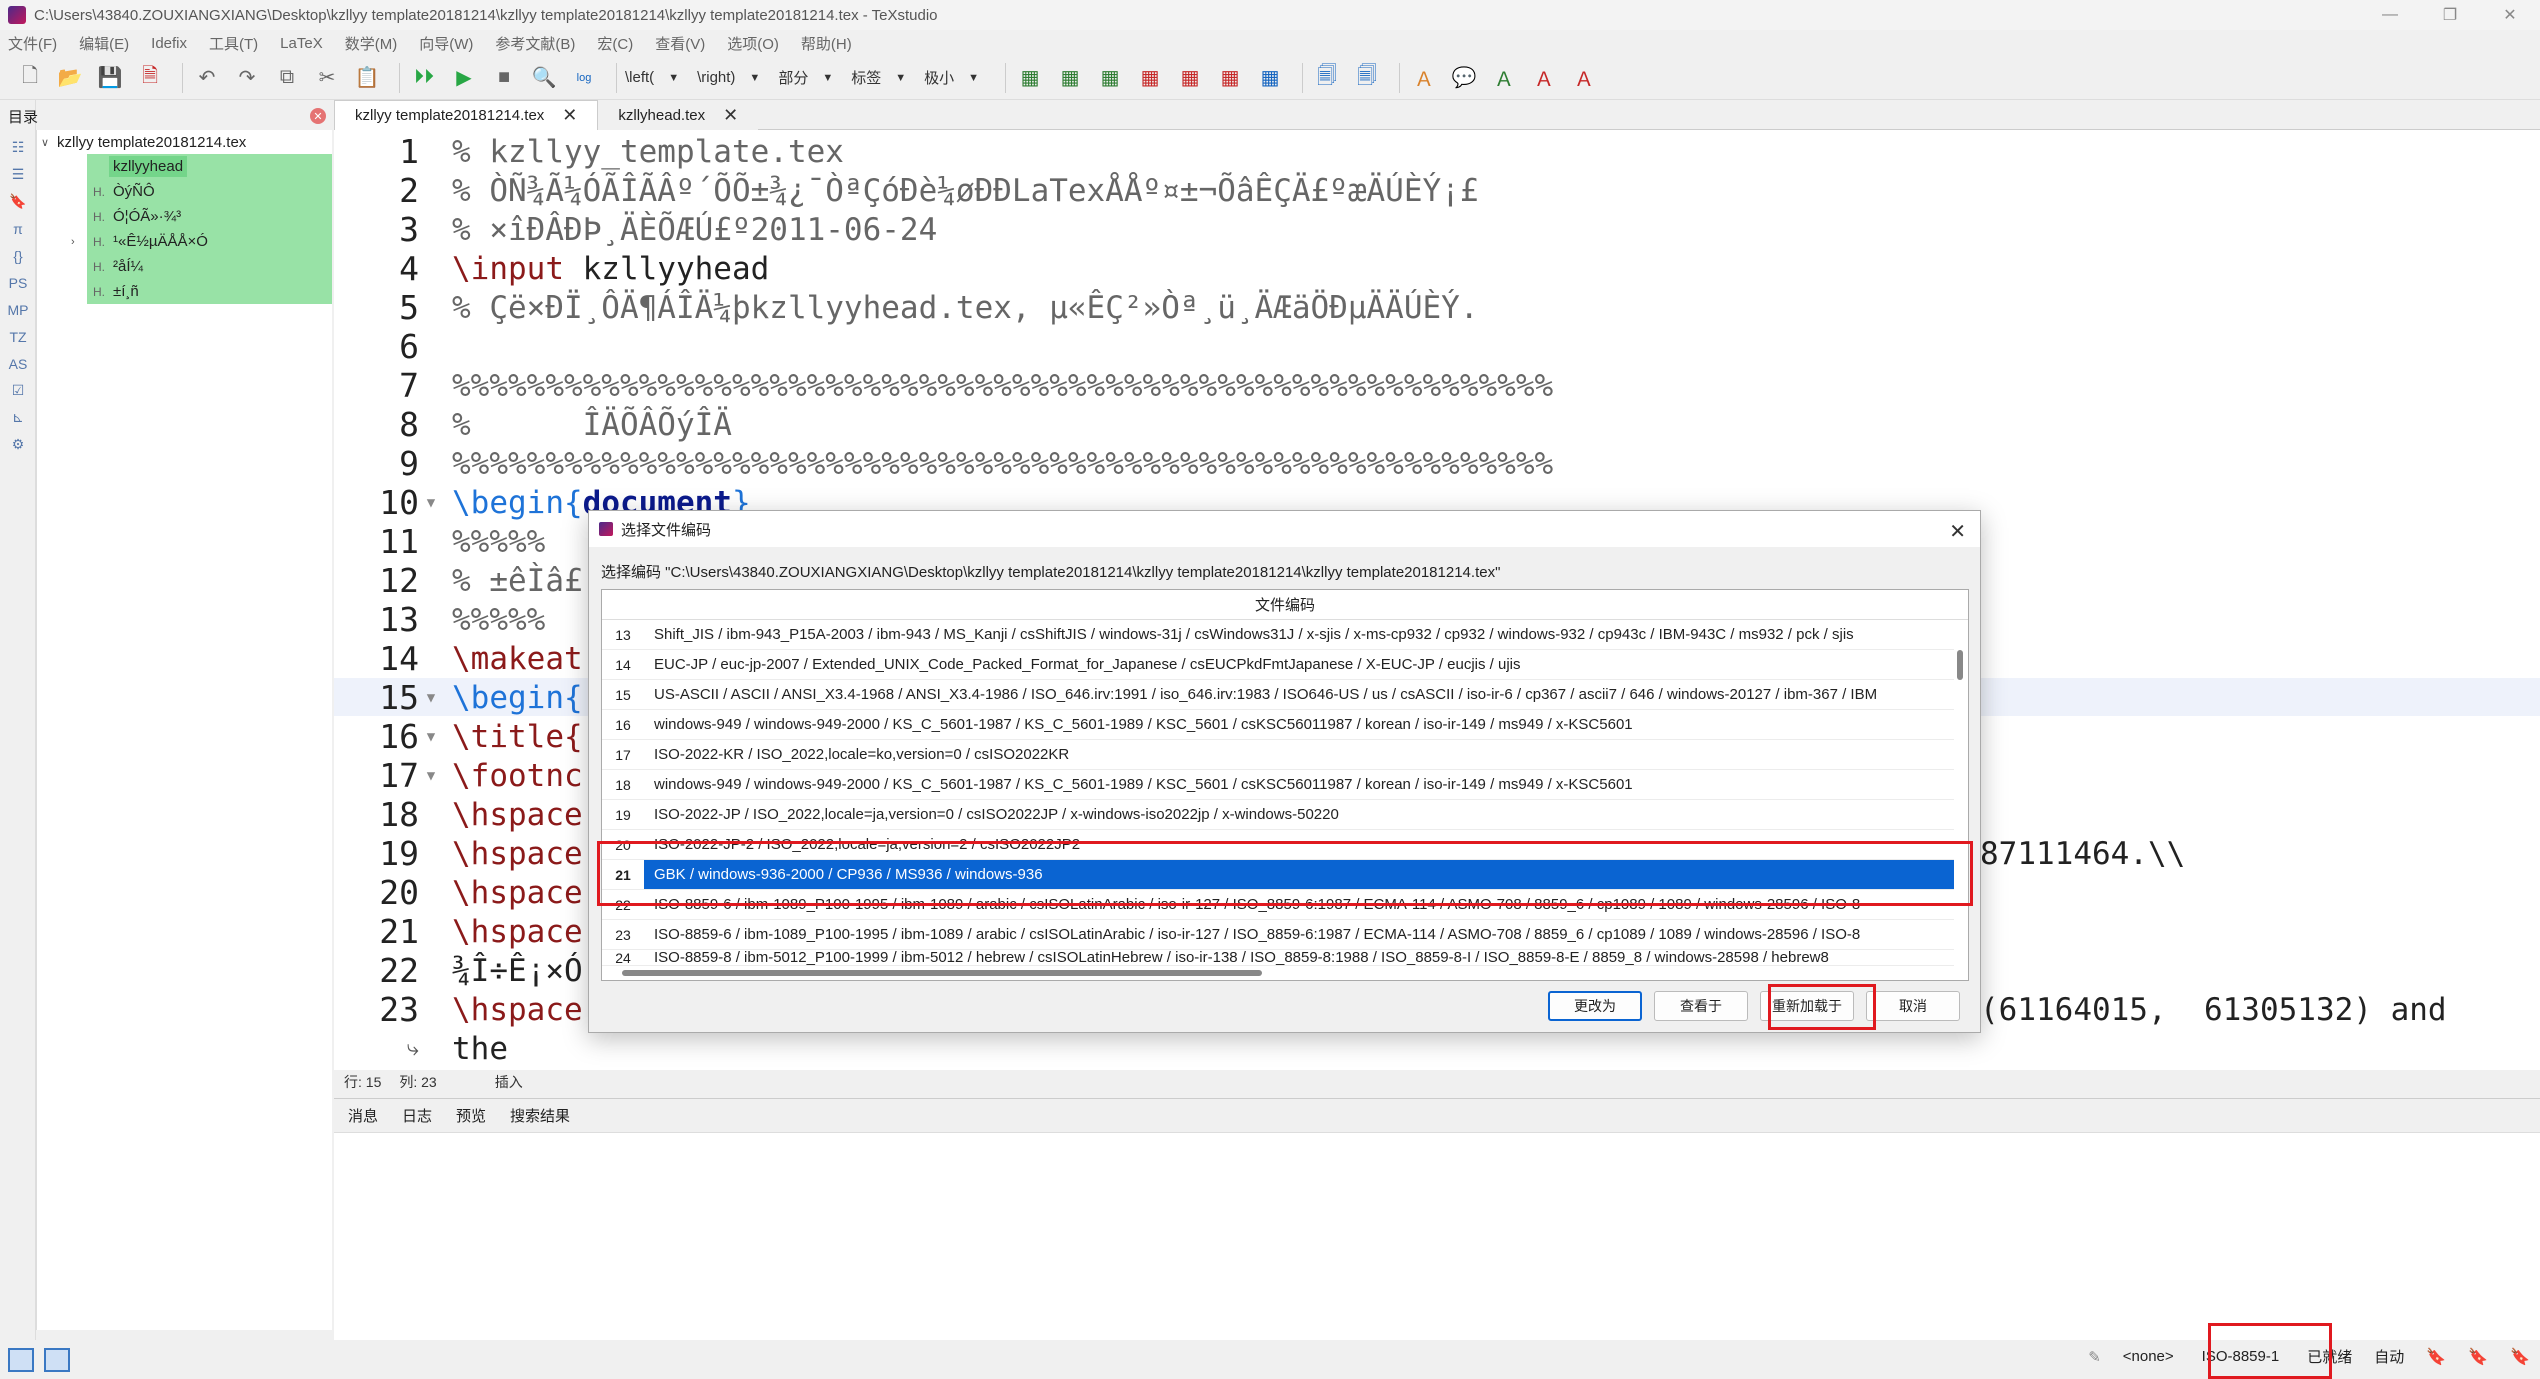 This screenshot has width=2540, height=1379. I want to click on paste-icon: 📋, so click(367, 78).